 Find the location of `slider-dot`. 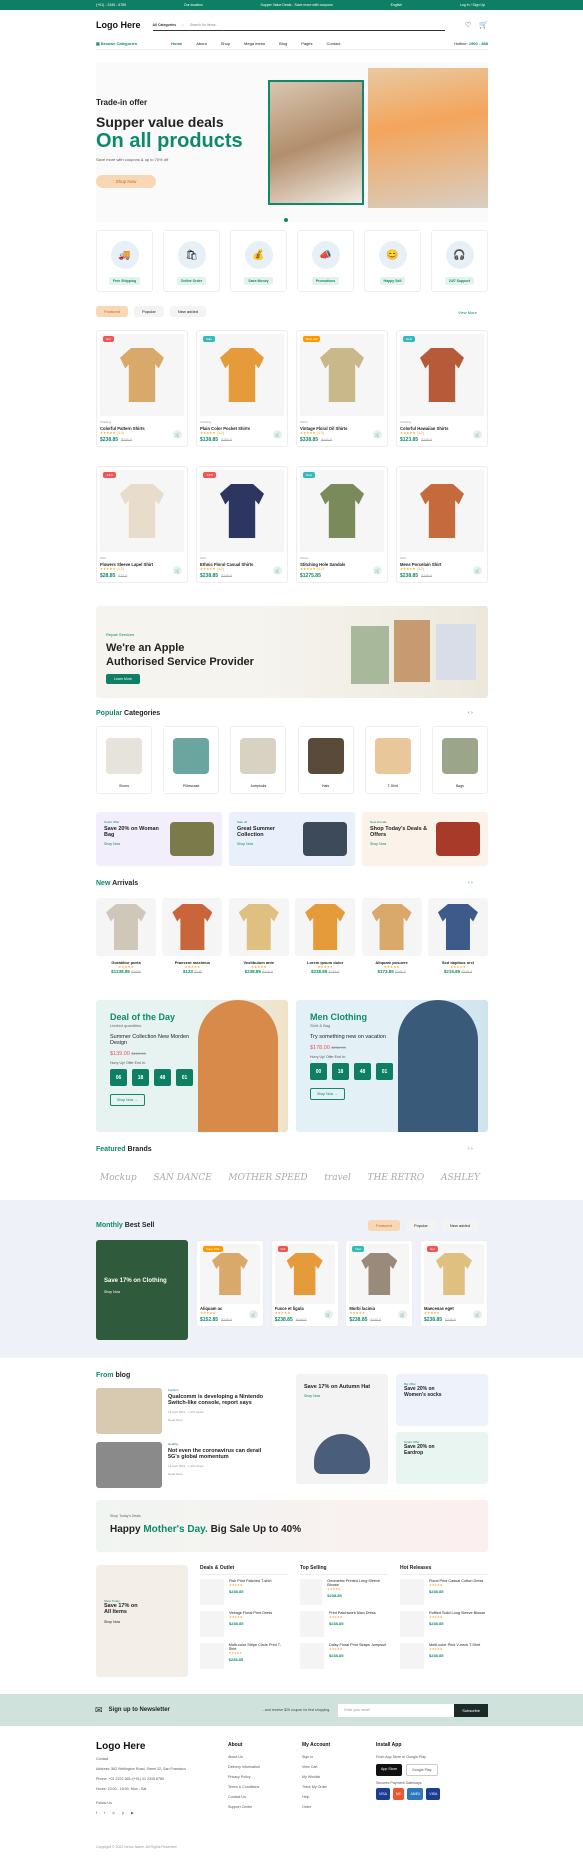

slider-dot is located at coordinates (286, 220).